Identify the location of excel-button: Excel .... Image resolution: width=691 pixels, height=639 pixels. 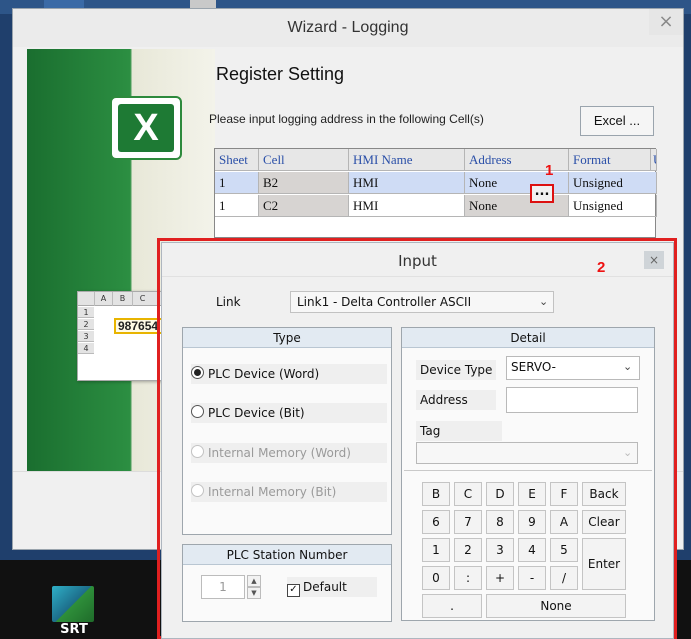
(617, 121).